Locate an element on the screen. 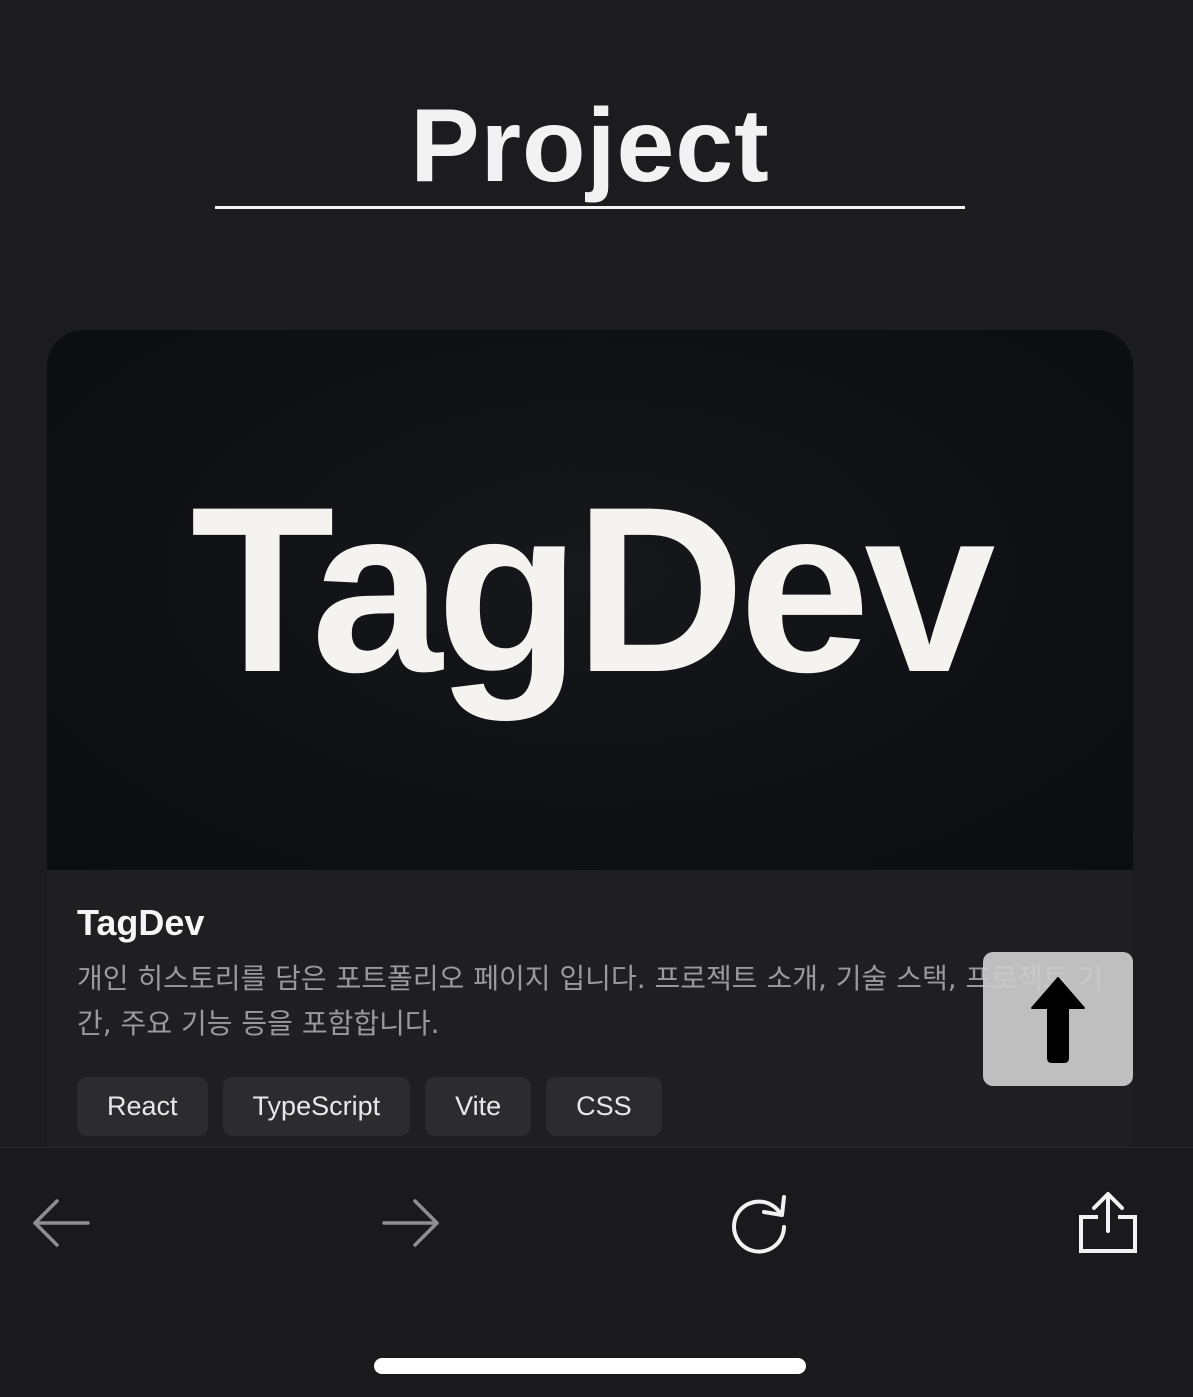 The height and width of the screenshot is (1397, 1193). arrow-left-icon is located at coordinates (61, 1223).